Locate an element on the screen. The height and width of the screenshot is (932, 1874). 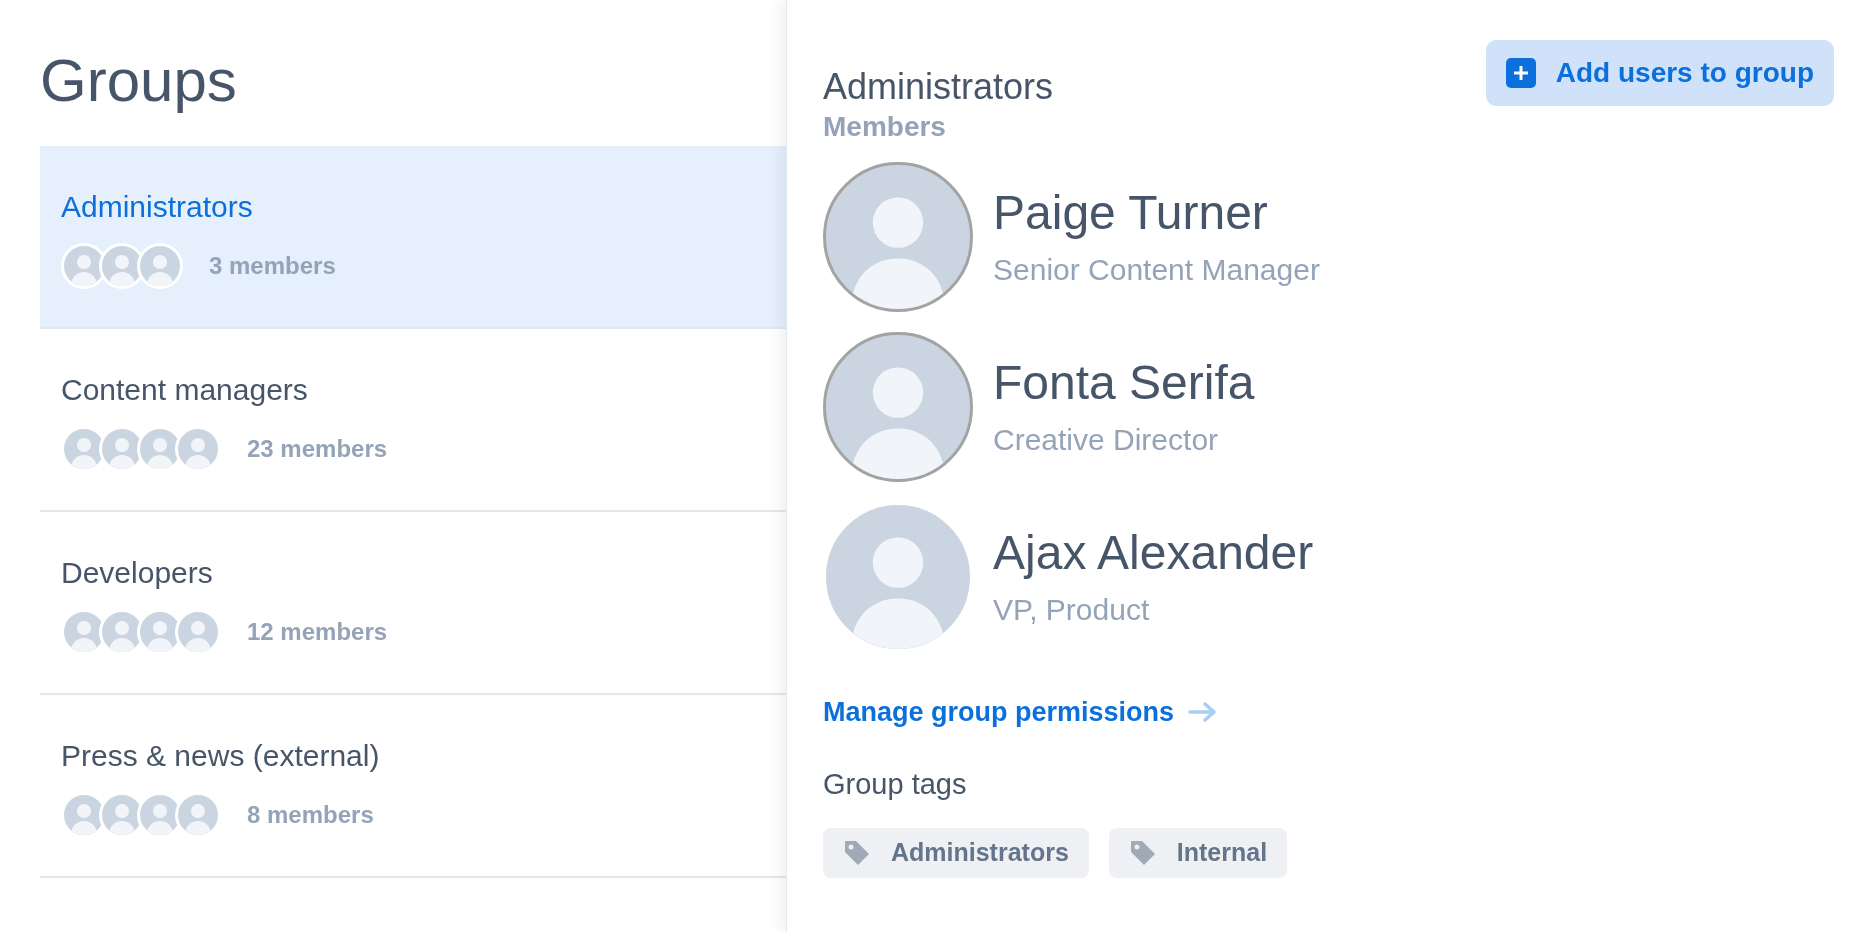
member-count: 8 members is located at coordinates (310, 815).